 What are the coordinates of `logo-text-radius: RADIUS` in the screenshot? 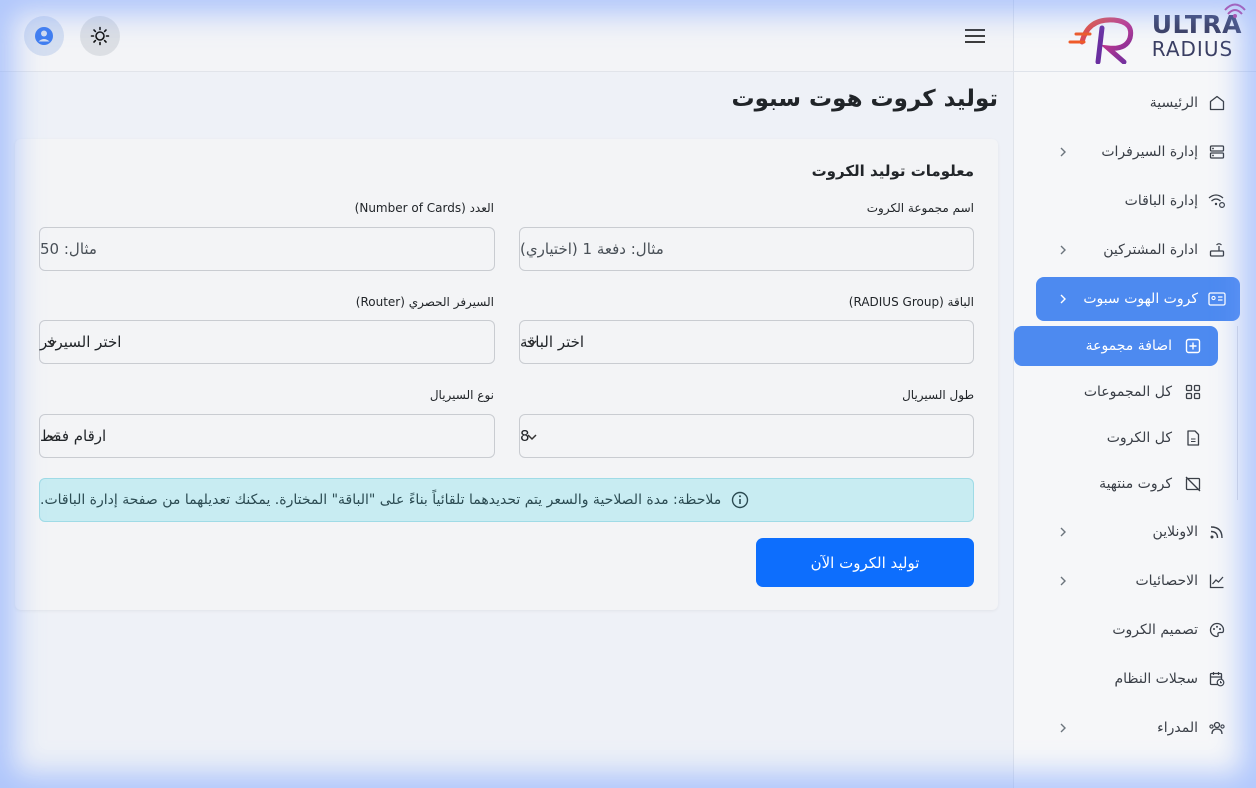 It's located at (1192, 49).